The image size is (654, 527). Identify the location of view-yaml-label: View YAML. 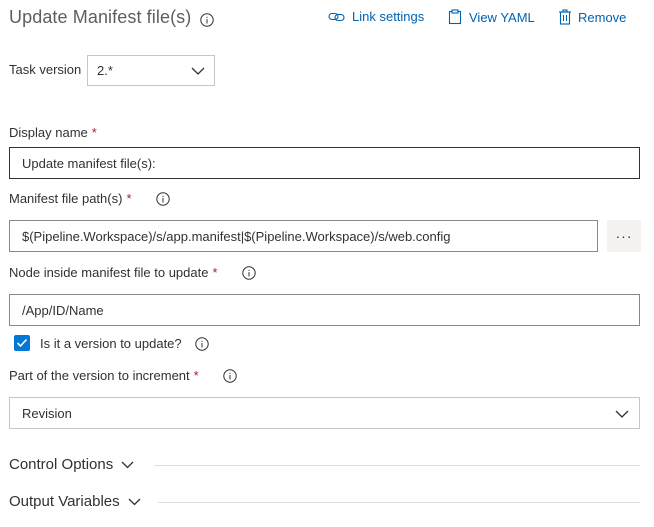
(502, 17).